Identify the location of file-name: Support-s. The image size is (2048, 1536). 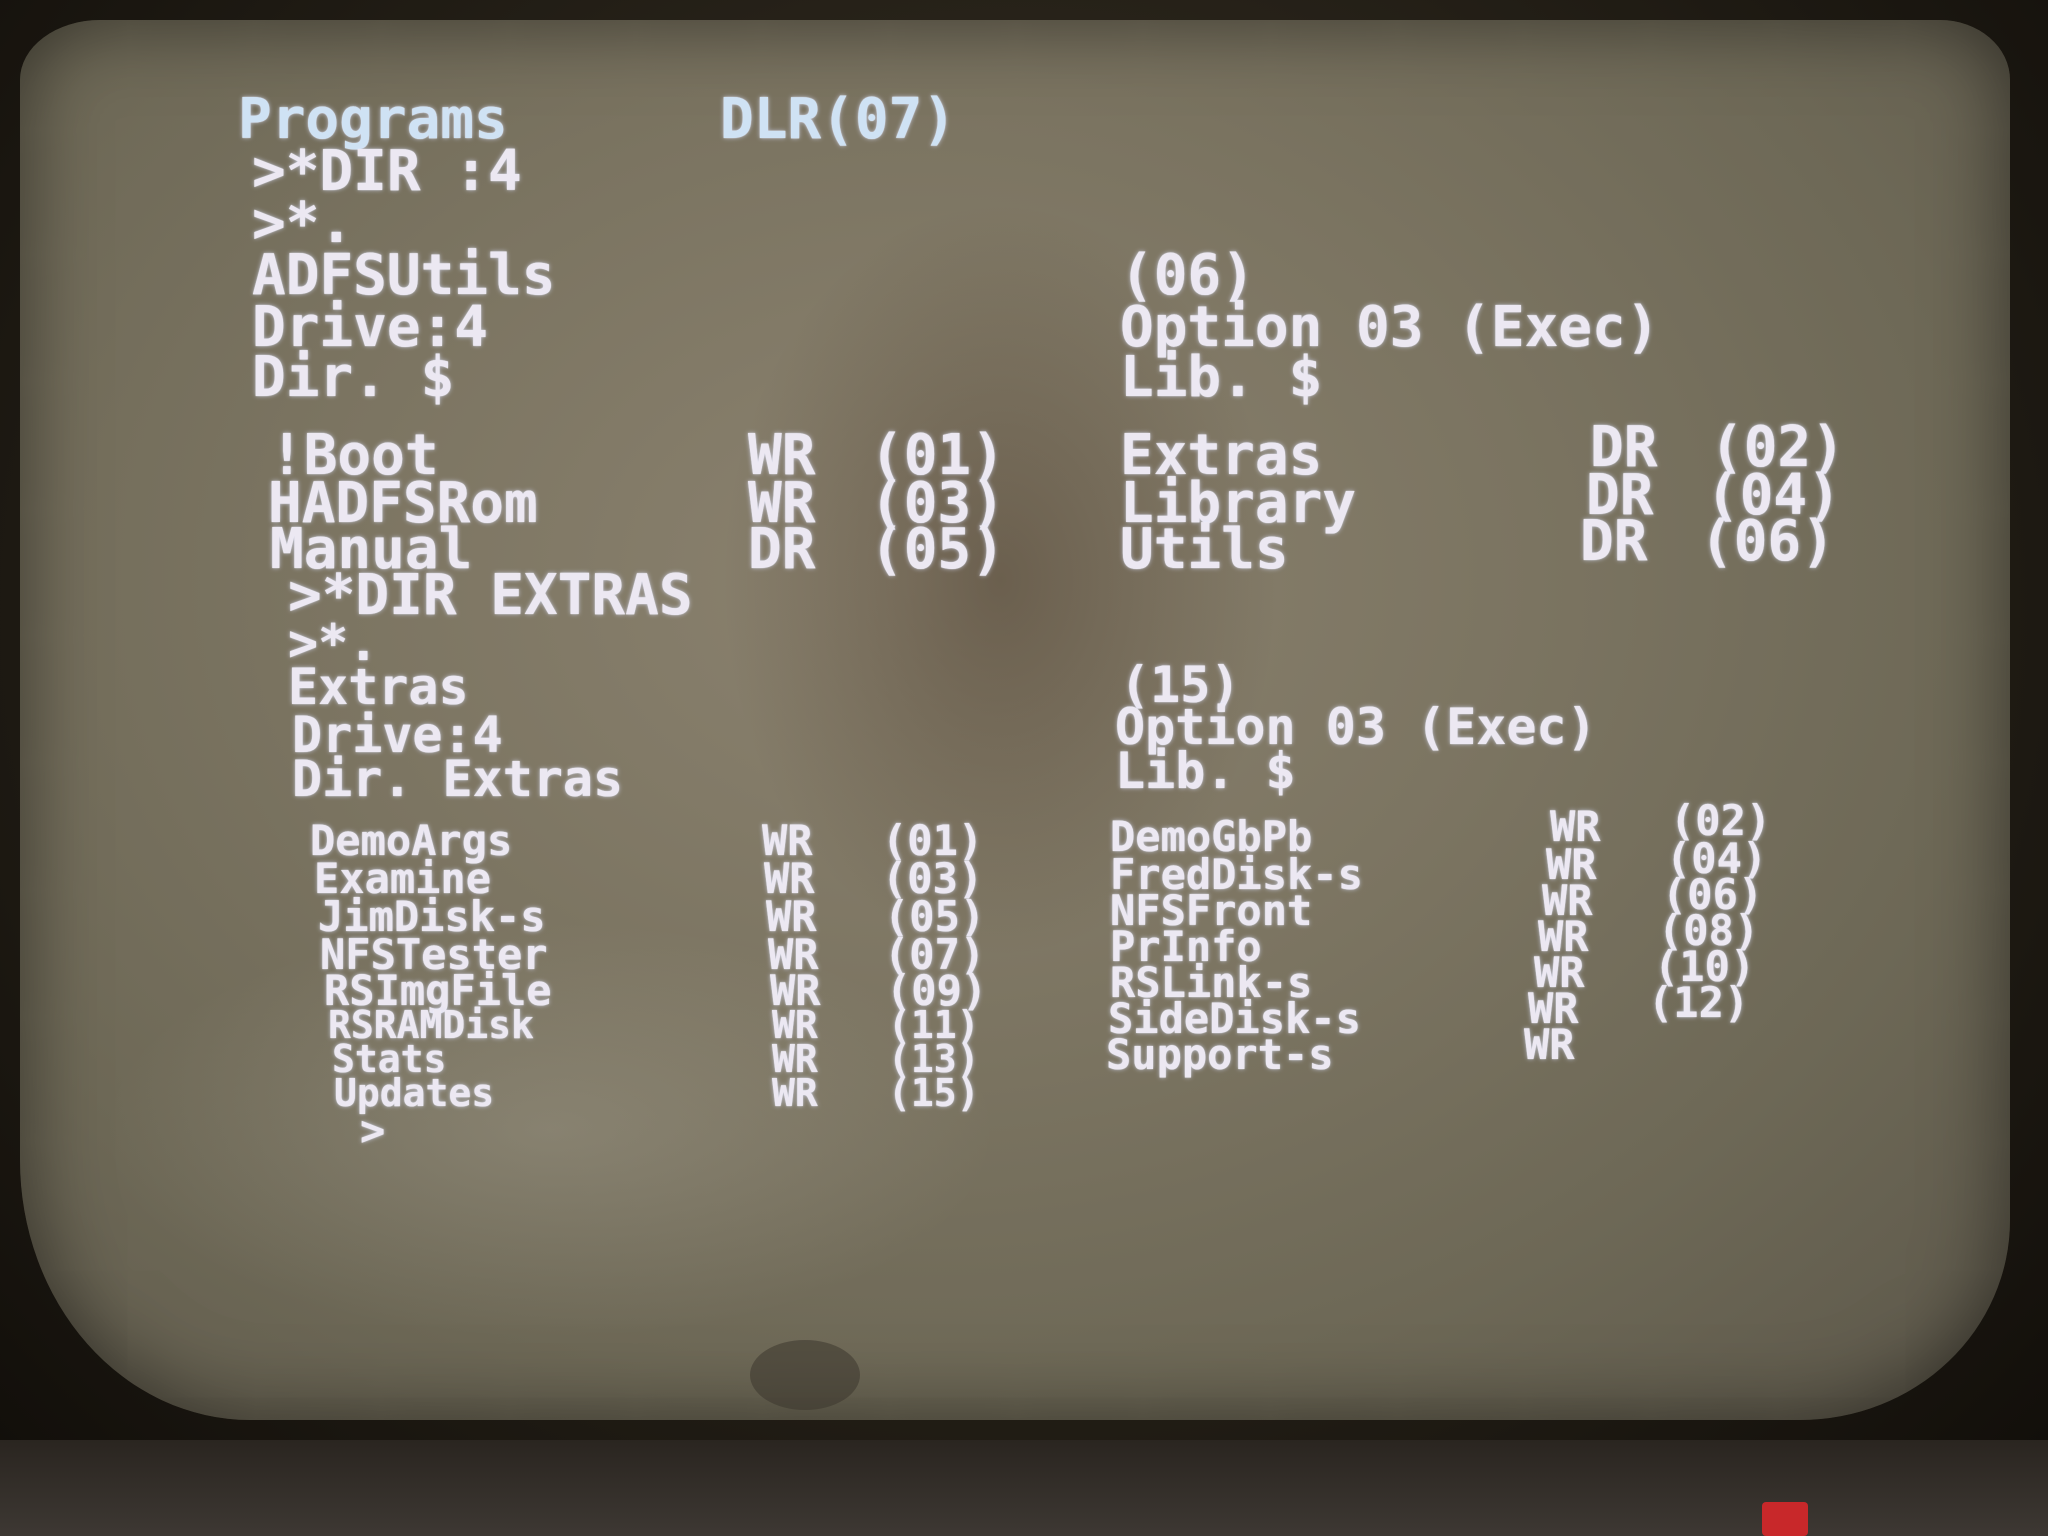
(1220, 1054).